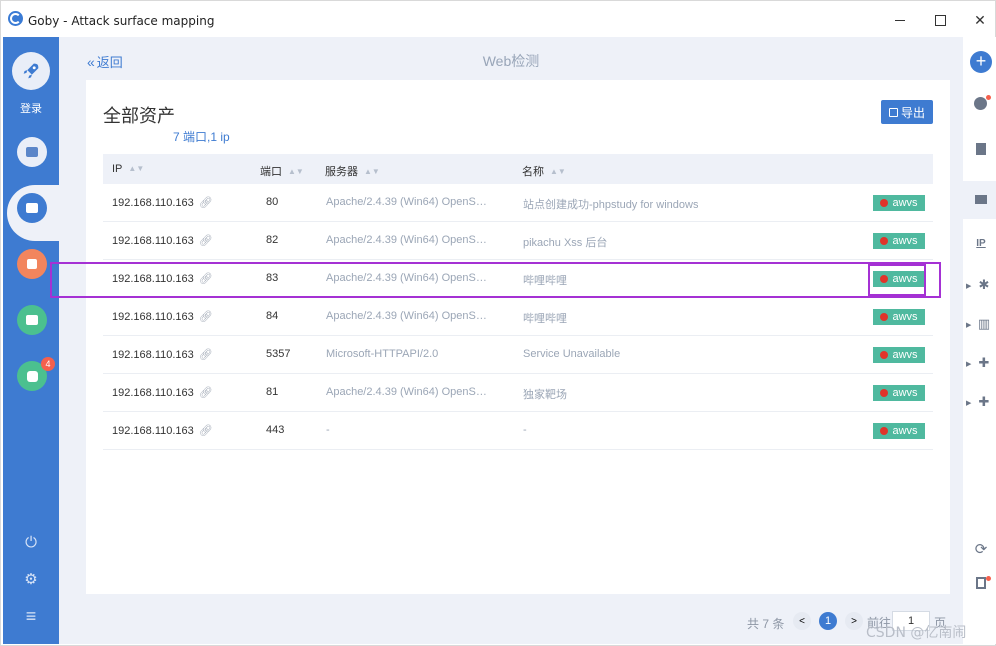 The image size is (996, 646). I want to click on avatar, so click(31, 71).